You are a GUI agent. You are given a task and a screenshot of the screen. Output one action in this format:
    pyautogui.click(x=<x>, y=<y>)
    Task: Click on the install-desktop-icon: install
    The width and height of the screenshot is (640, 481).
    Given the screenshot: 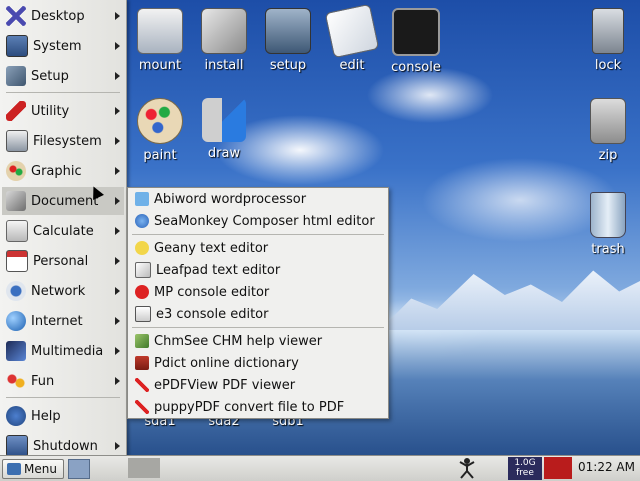 What is the action you would take?
    pyautogui.click(x=224, y=40)
    